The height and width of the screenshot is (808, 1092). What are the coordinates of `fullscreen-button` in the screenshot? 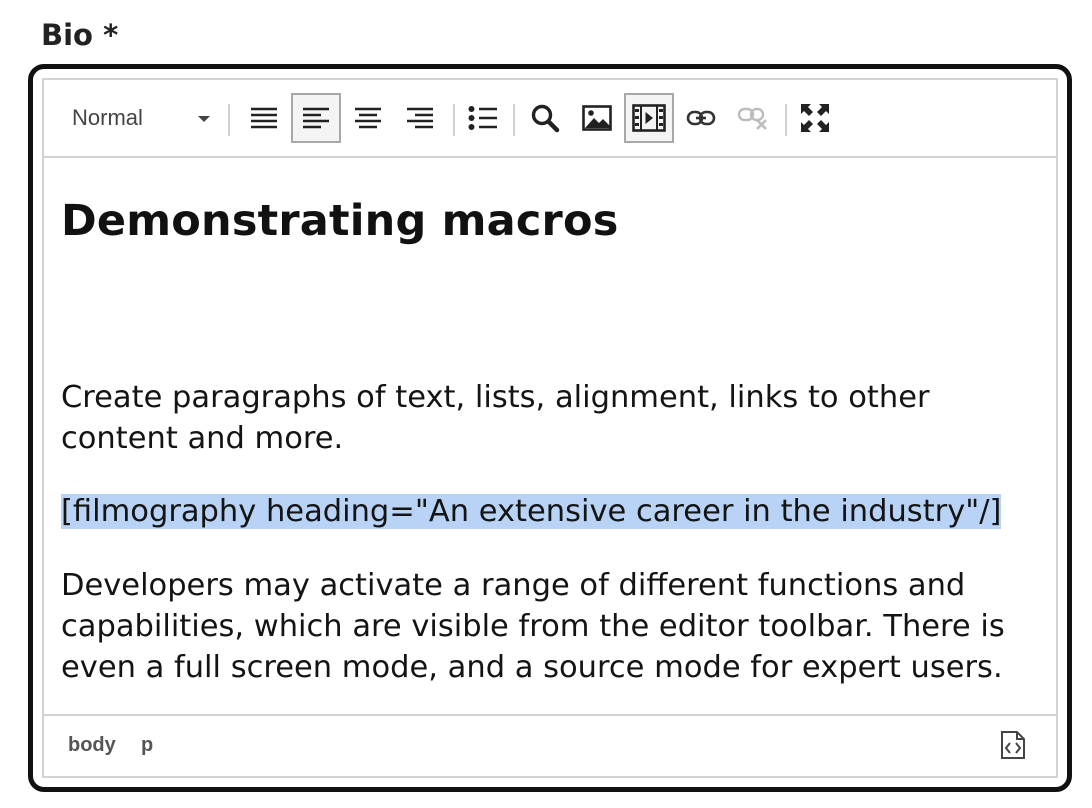 It's located at (815, 118).